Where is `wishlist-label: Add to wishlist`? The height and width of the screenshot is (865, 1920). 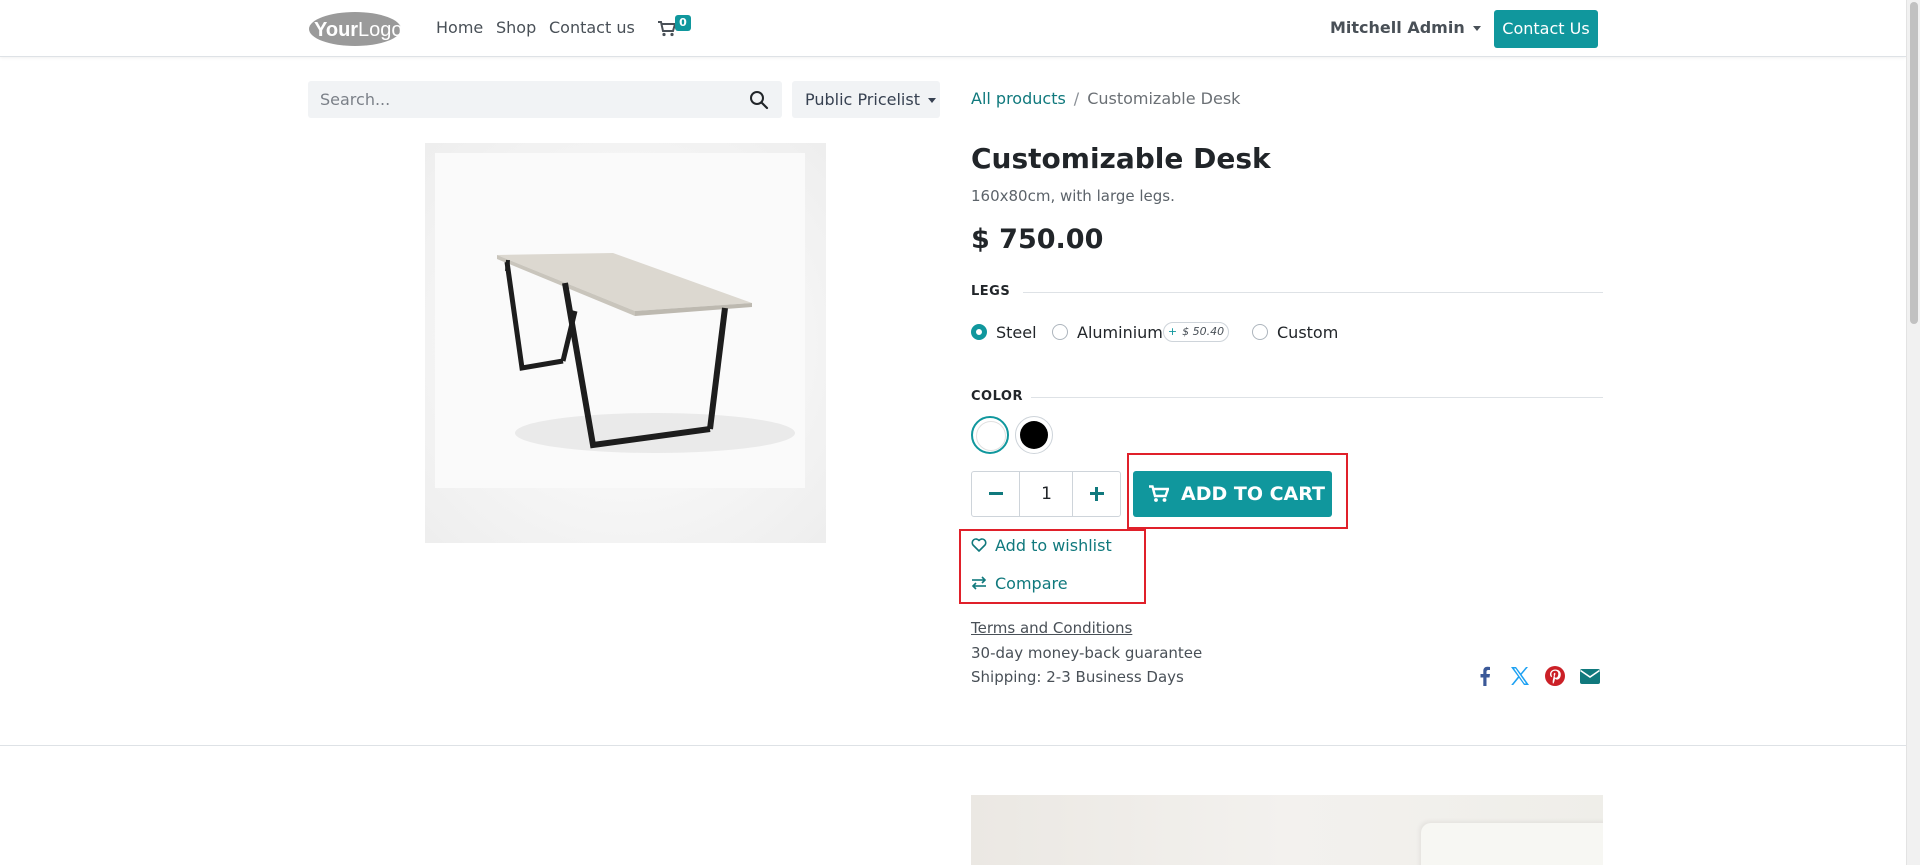
wishlist-label: Add to wishlist is located at coordinates (1053, 545).